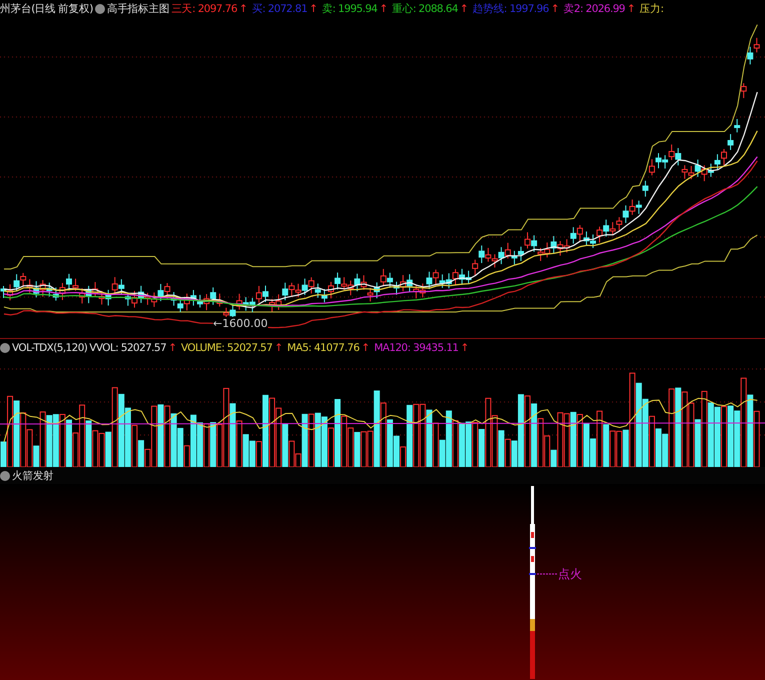 The width and height of the screenshot is (765, 680). What do you see at coordinates (652, 9) in the screenshot?
I see `indicator-value: 压力:` at bounding box center [652, 9].